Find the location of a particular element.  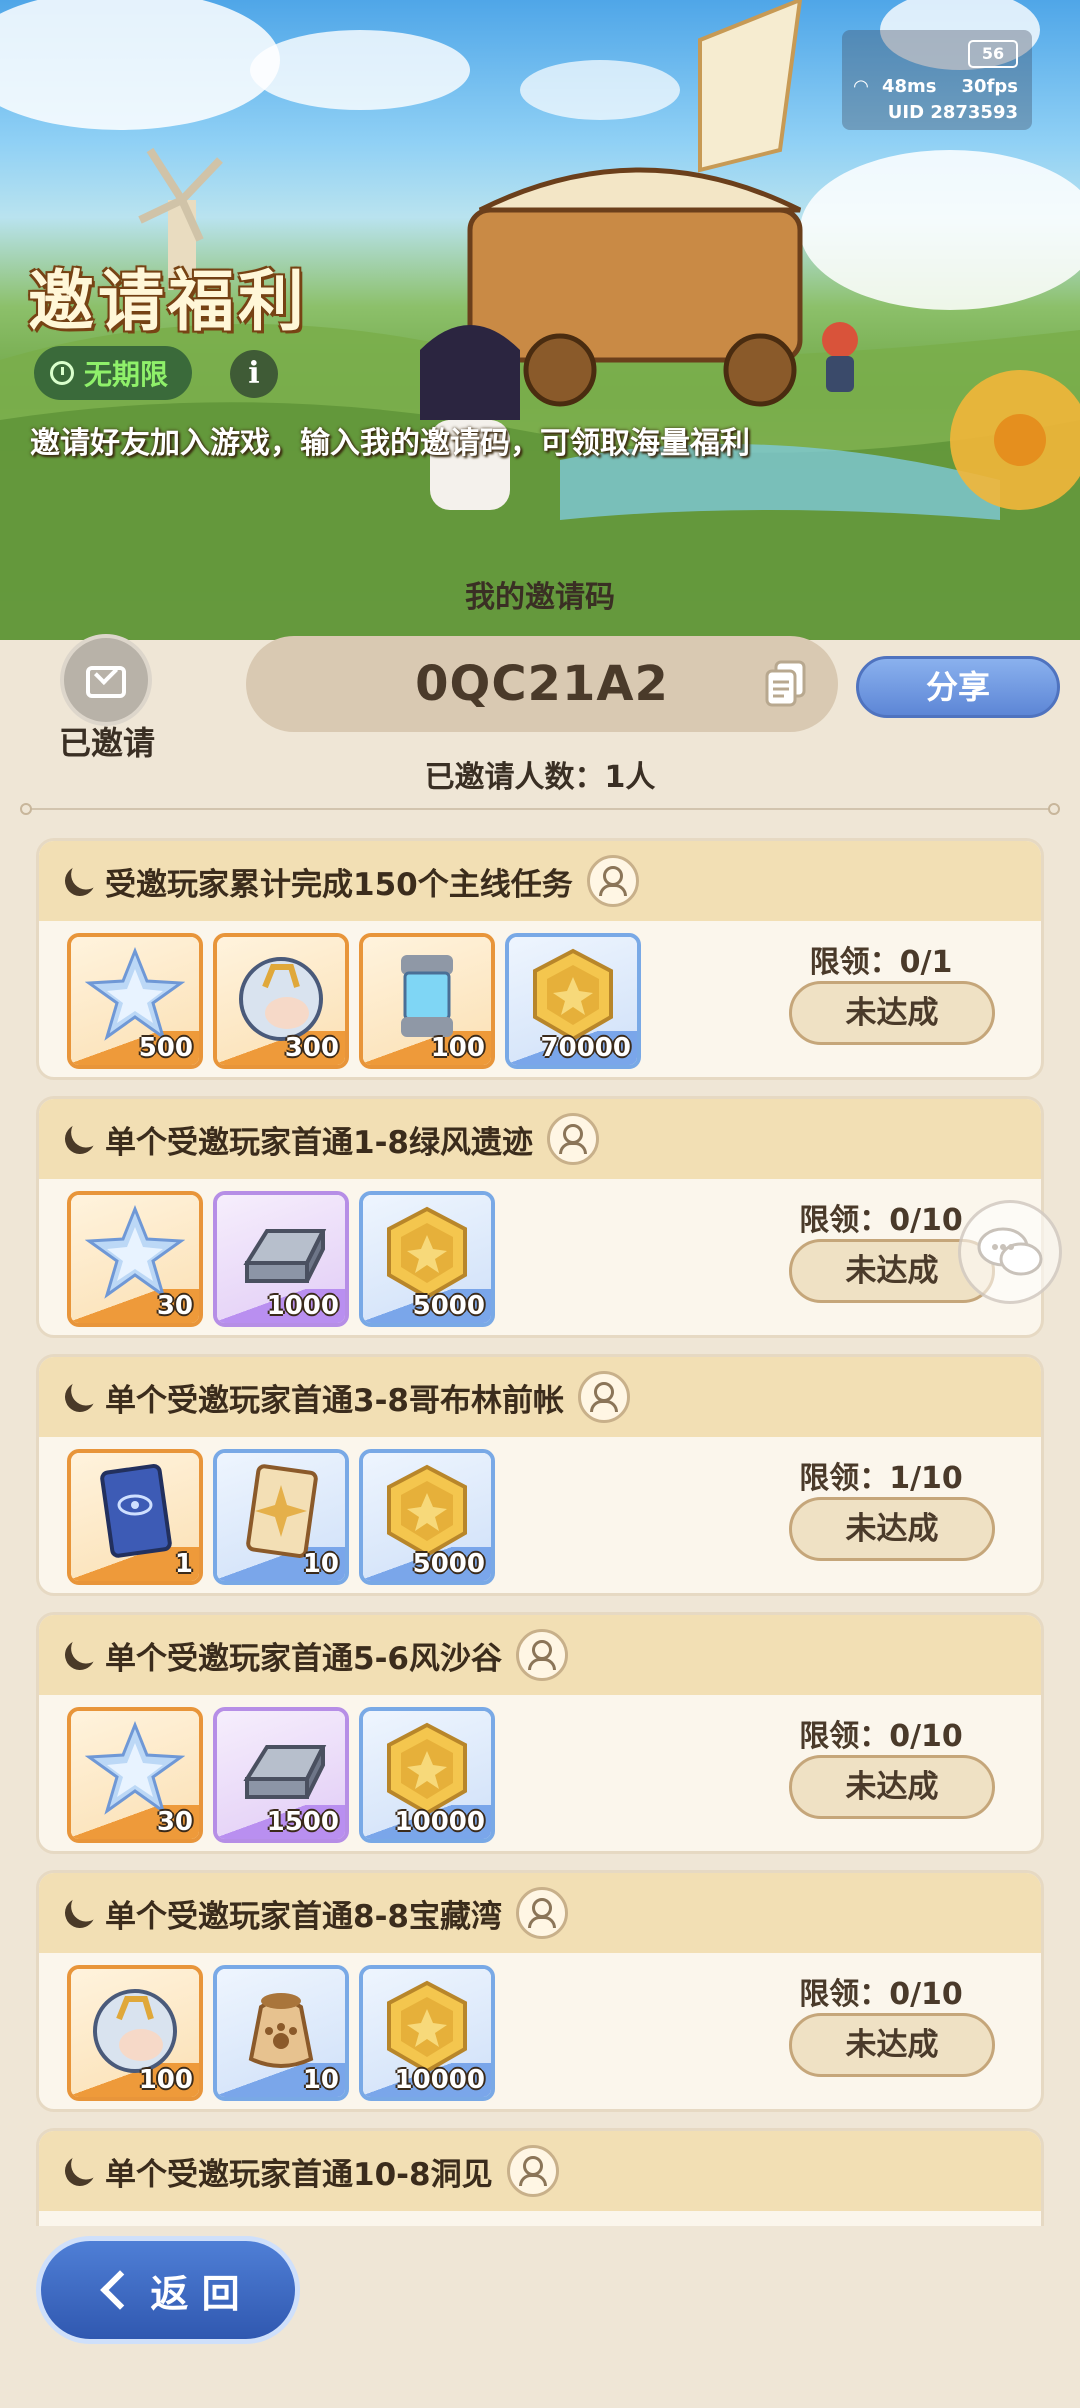

share-button: 分享 is located at coordinates (958, 687).